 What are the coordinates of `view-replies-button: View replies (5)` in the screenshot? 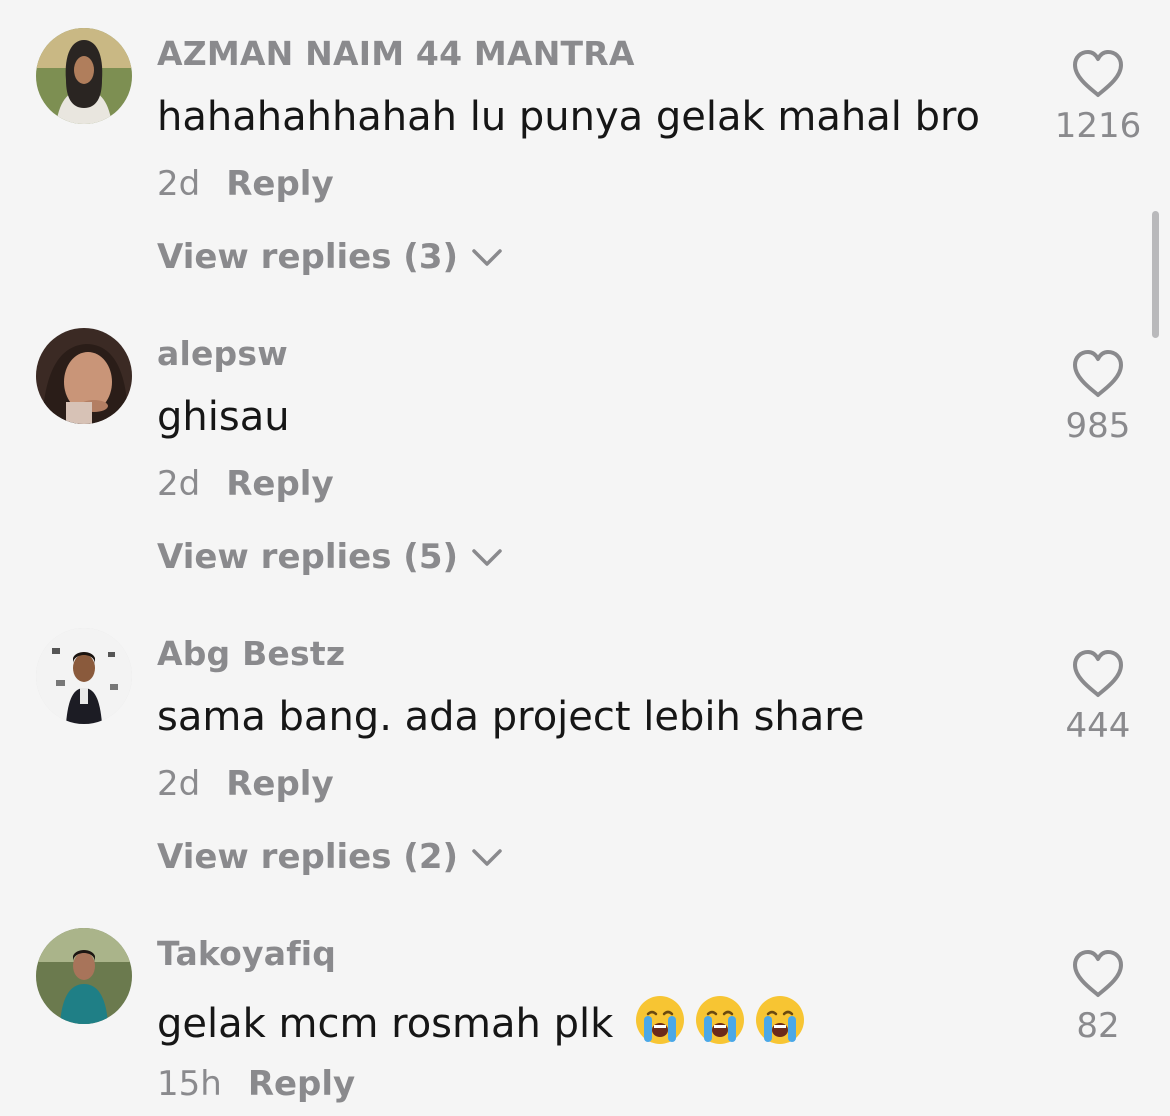 It's located at (330, 557).